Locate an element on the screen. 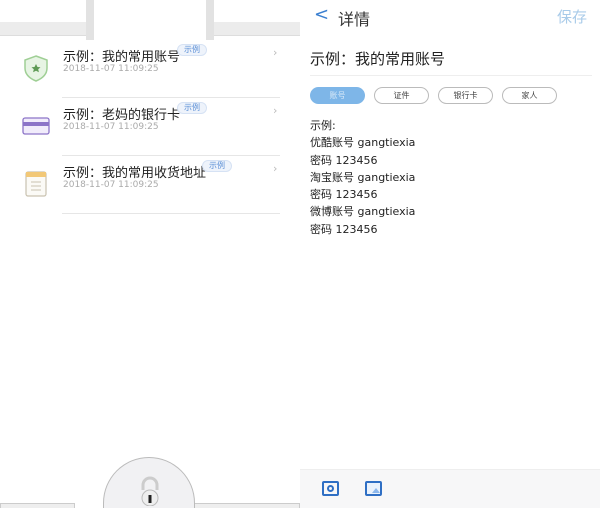 This screenshot has width=600, height=508. content-line: 淘宝账号 gangtiexia is located at coordinates (363, 177).